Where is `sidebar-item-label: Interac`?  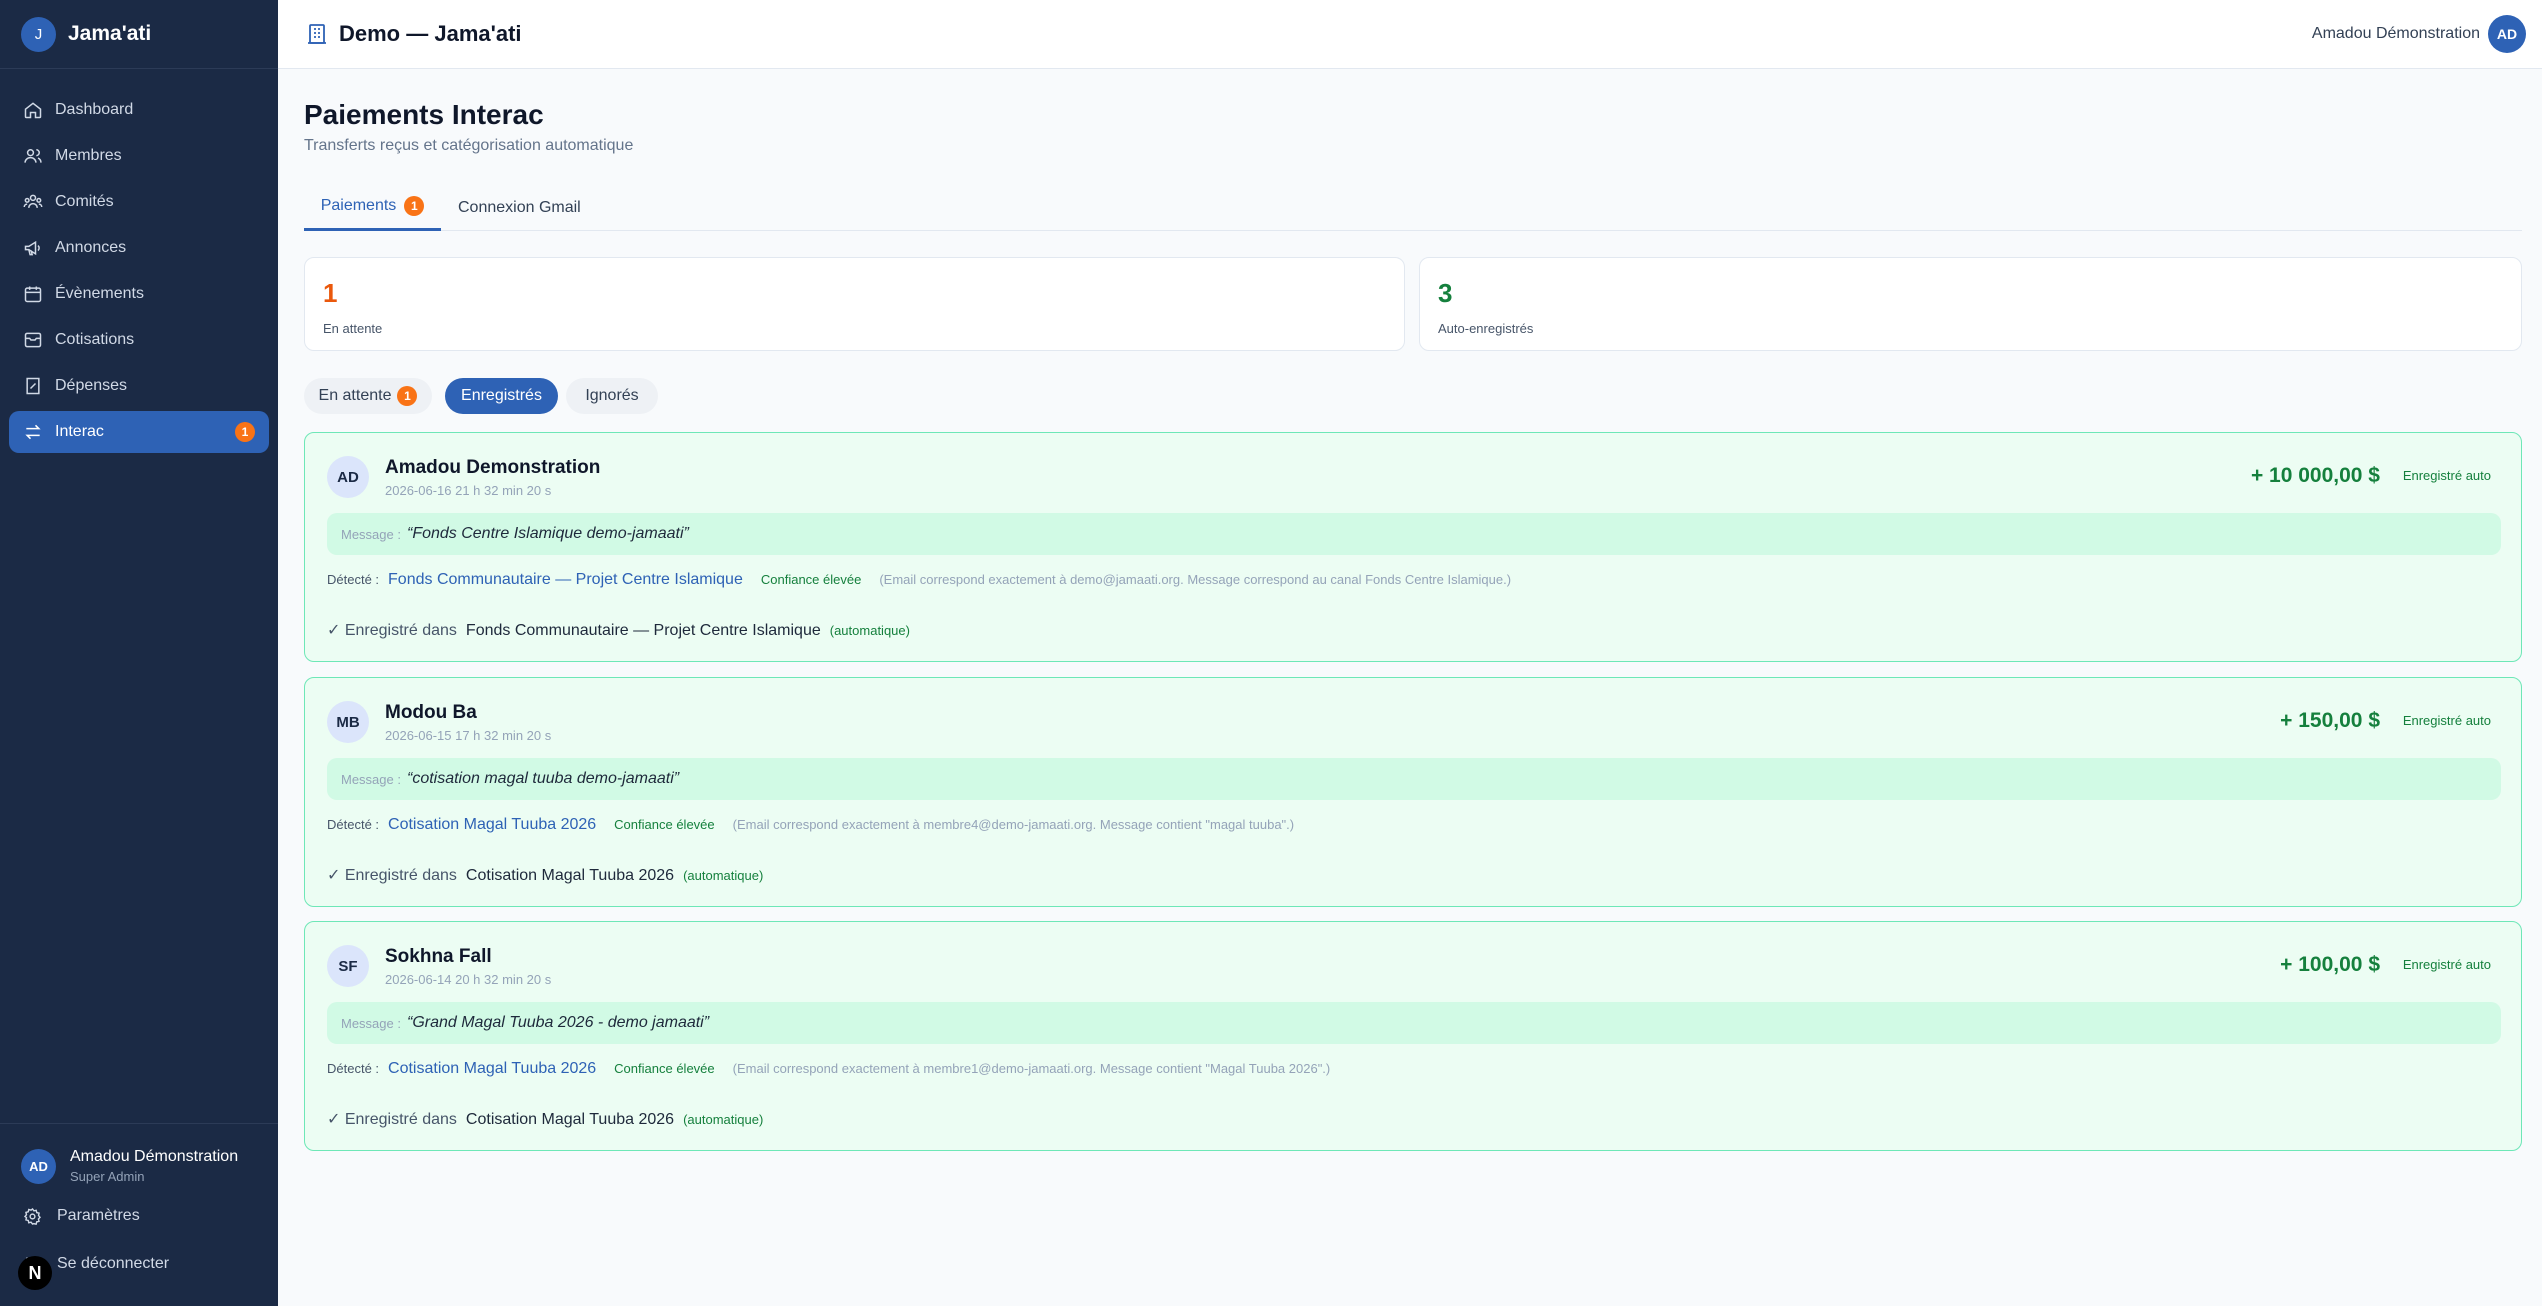 sidebar-item-label: Interac is located at coordinates (79, 431).